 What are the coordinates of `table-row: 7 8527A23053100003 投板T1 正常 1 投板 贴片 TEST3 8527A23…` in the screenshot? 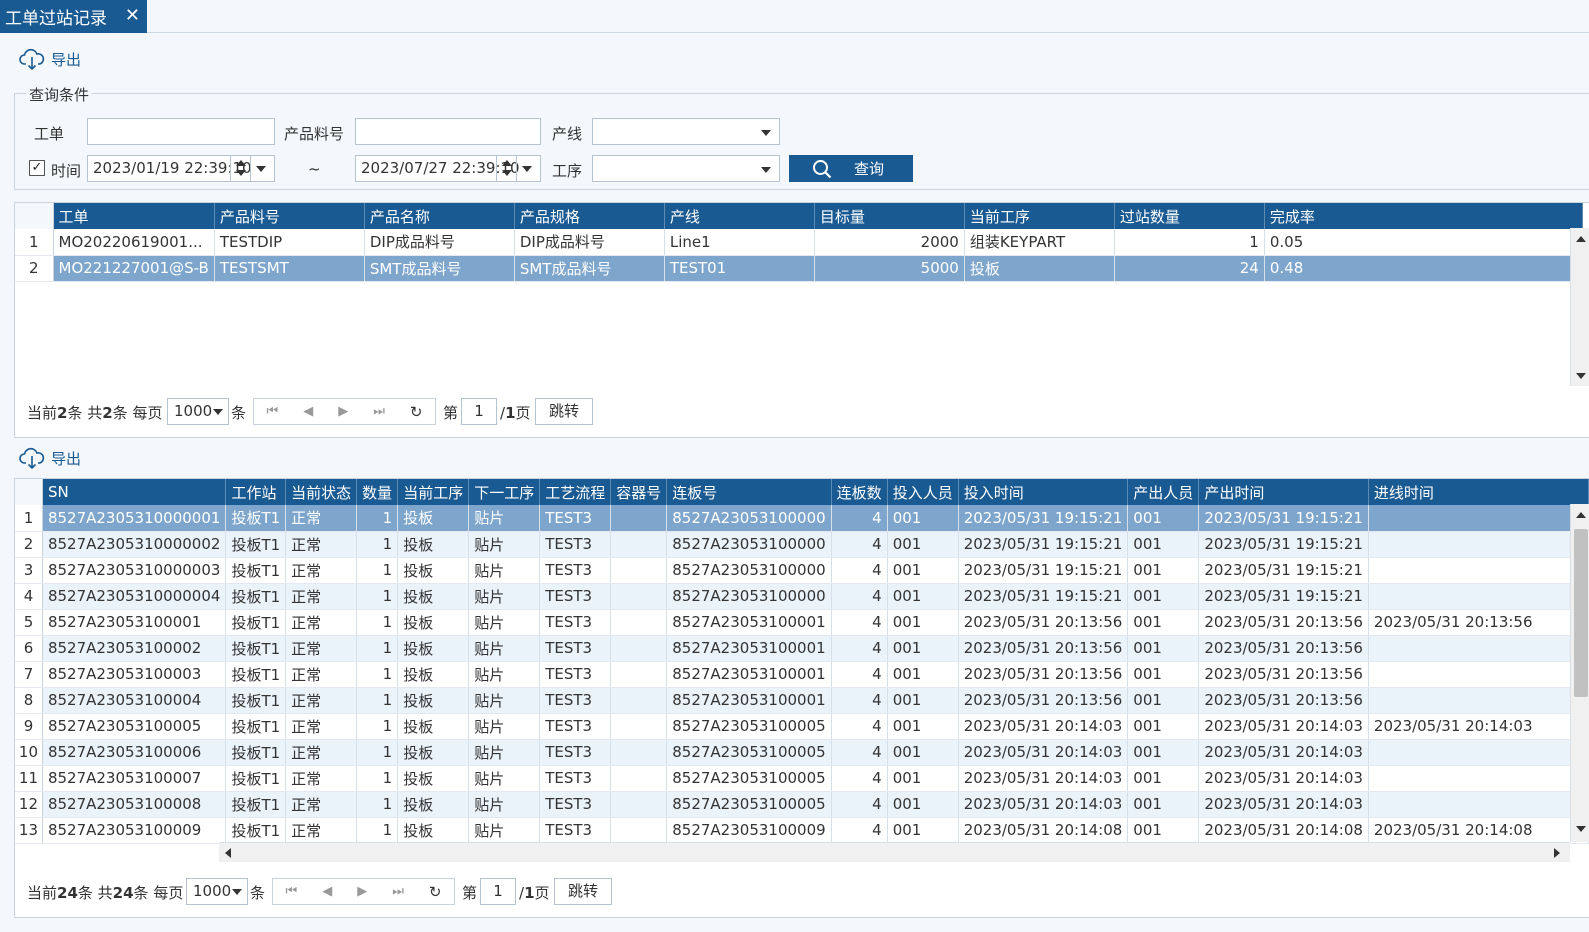 It's located at (802, 674).